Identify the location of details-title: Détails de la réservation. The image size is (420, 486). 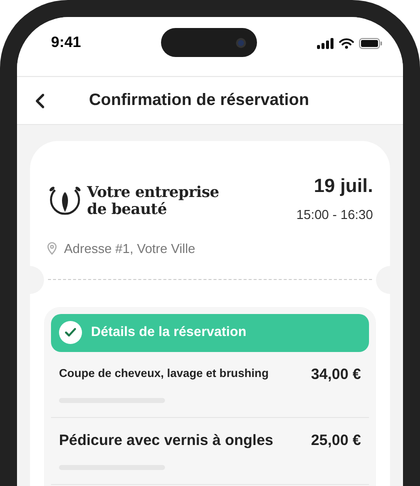
(168, 332).